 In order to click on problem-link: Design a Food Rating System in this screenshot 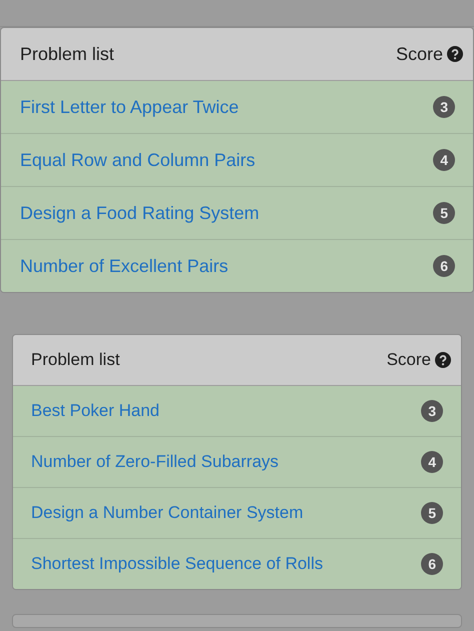, I will do `click(140, 213)`.